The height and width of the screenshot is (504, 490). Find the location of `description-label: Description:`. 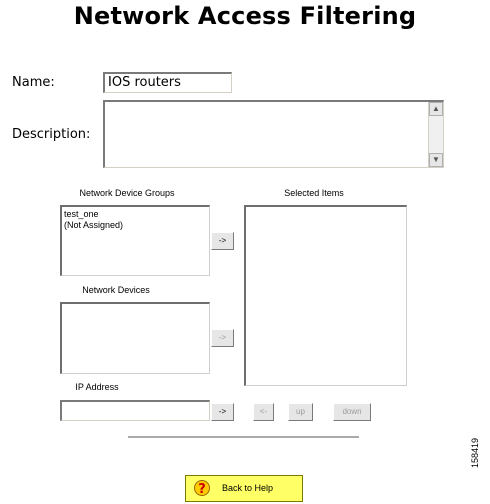

description-label: Description: is located at coordinates (51, 134).